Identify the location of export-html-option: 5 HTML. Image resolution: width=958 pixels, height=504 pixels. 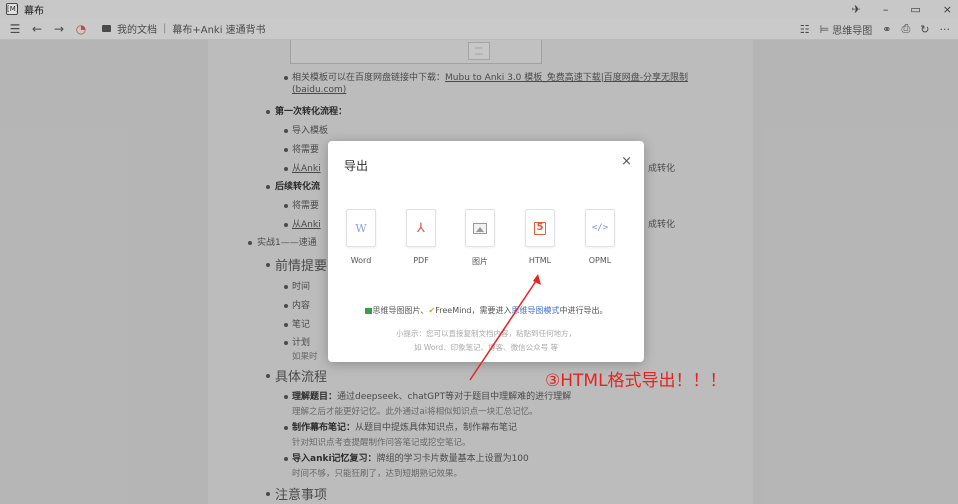
(540, 237).